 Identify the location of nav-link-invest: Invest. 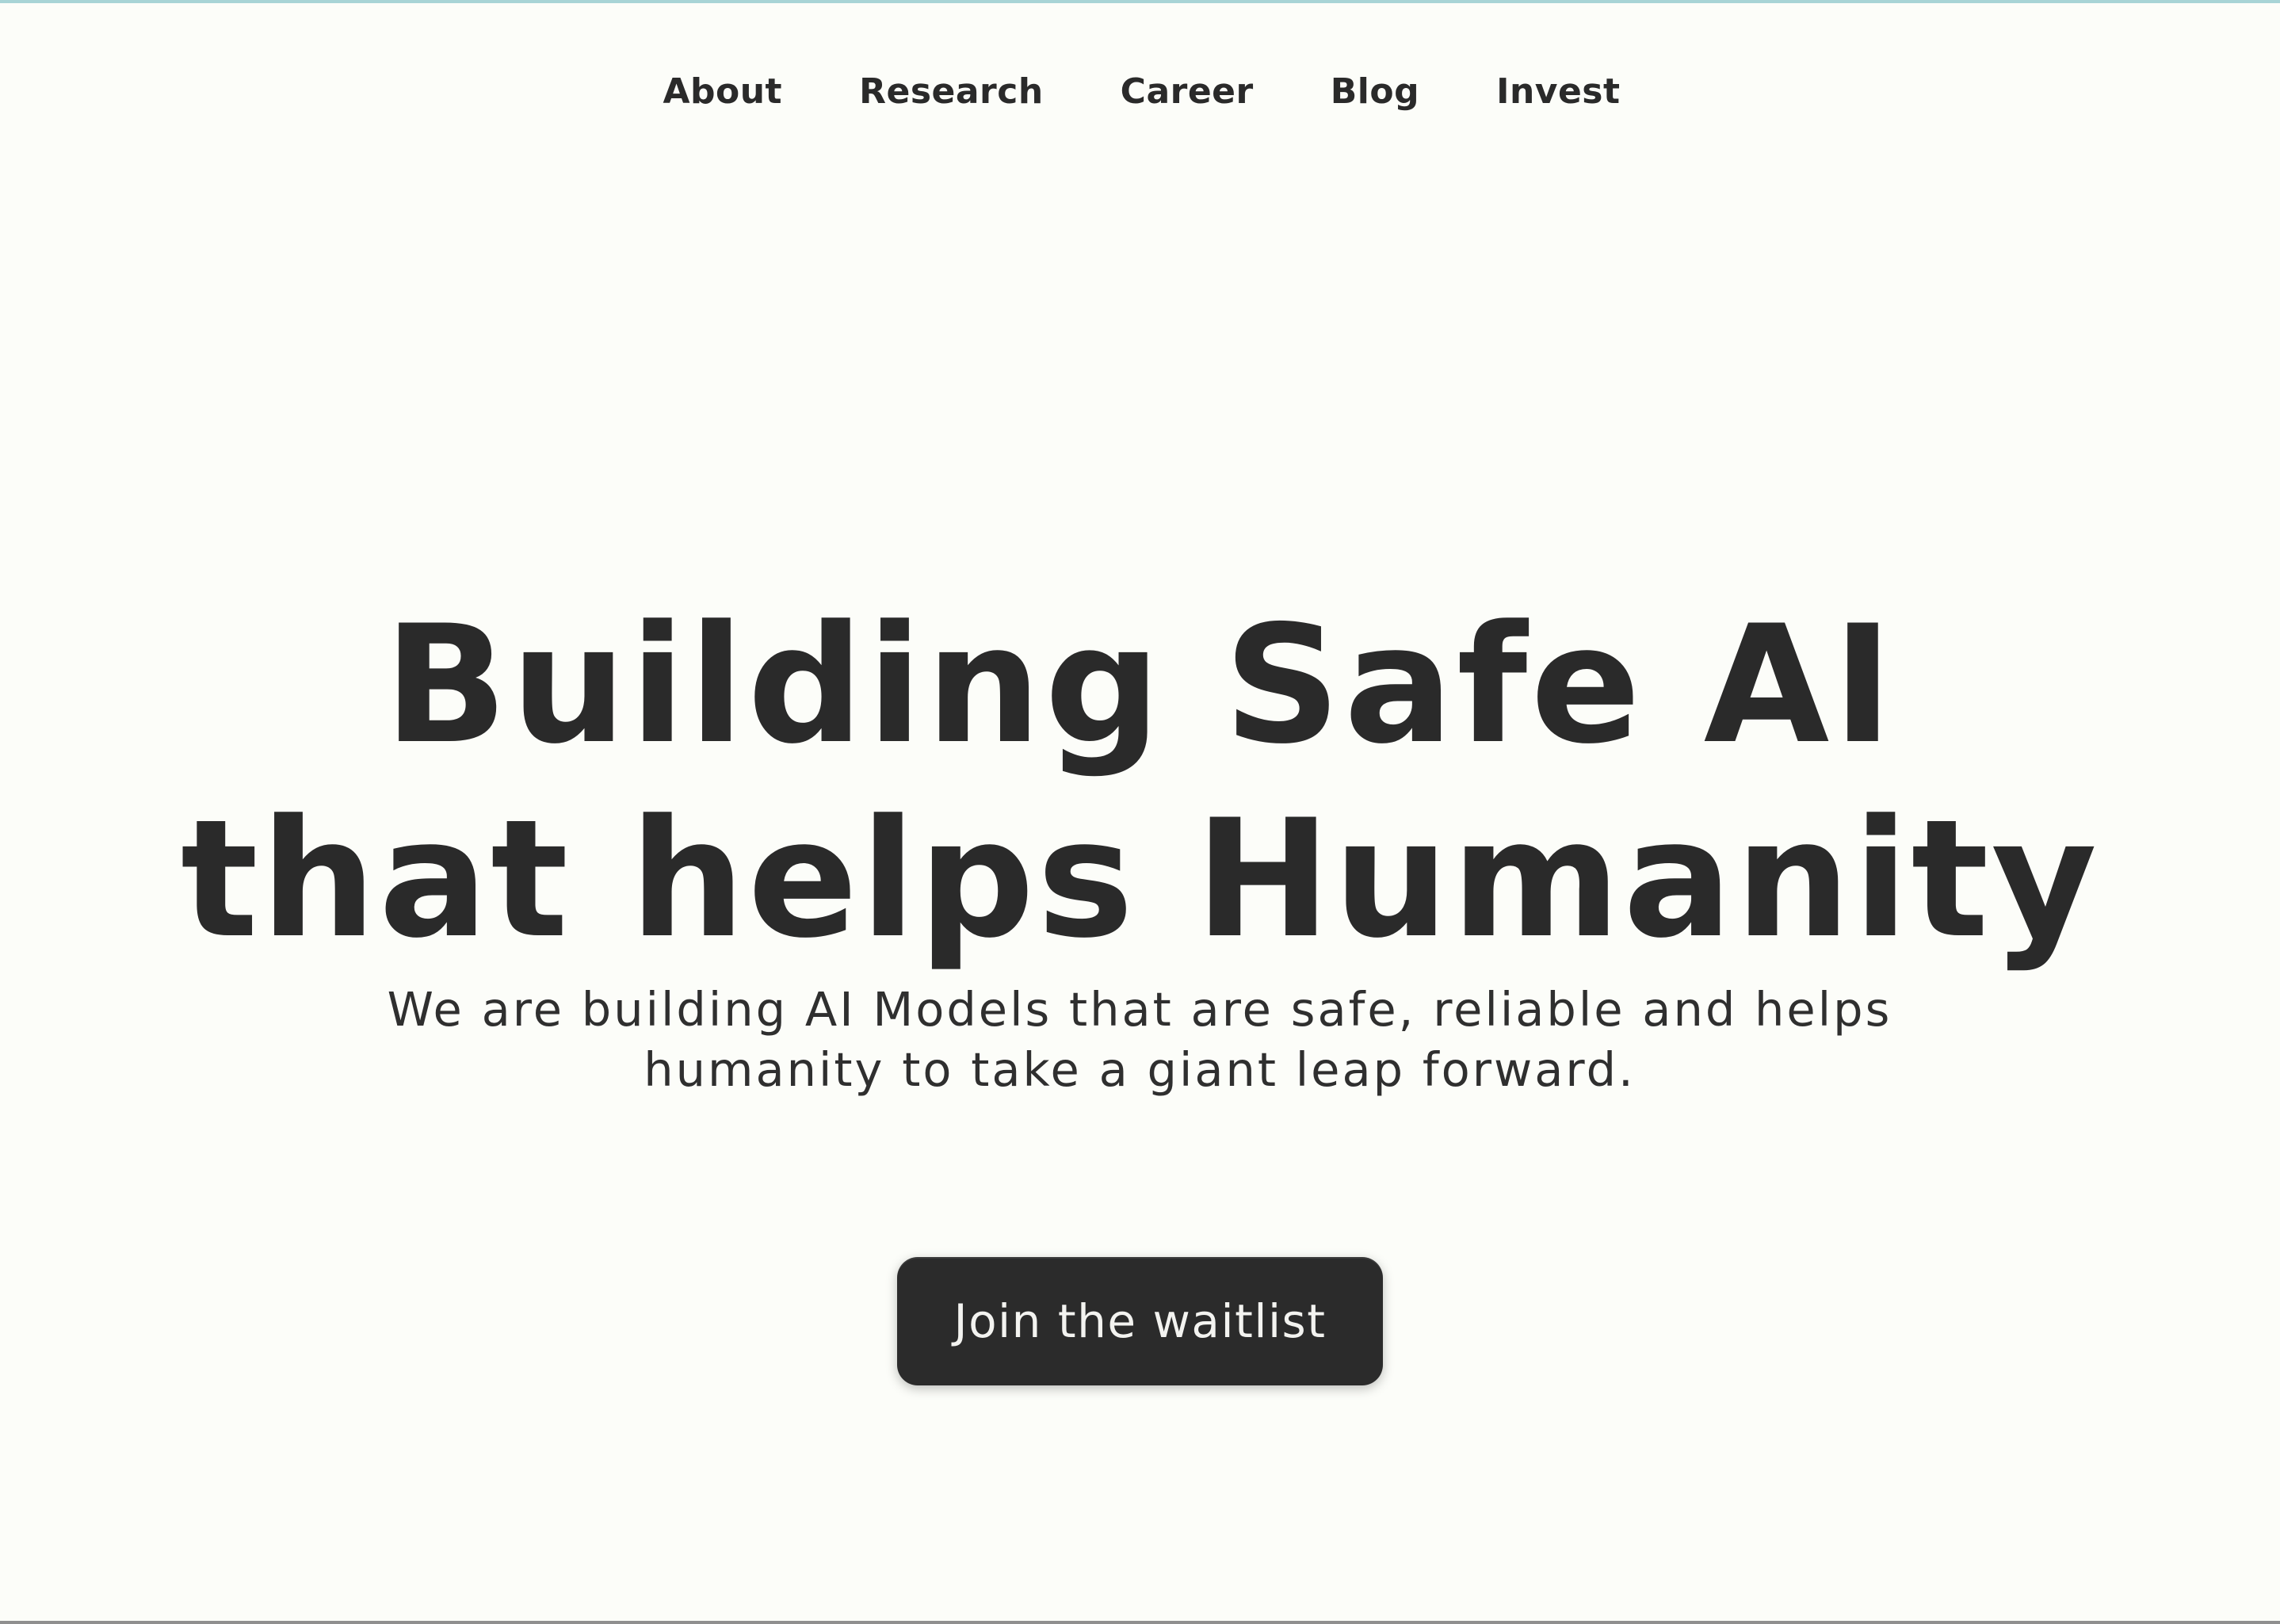
(1558, 92).